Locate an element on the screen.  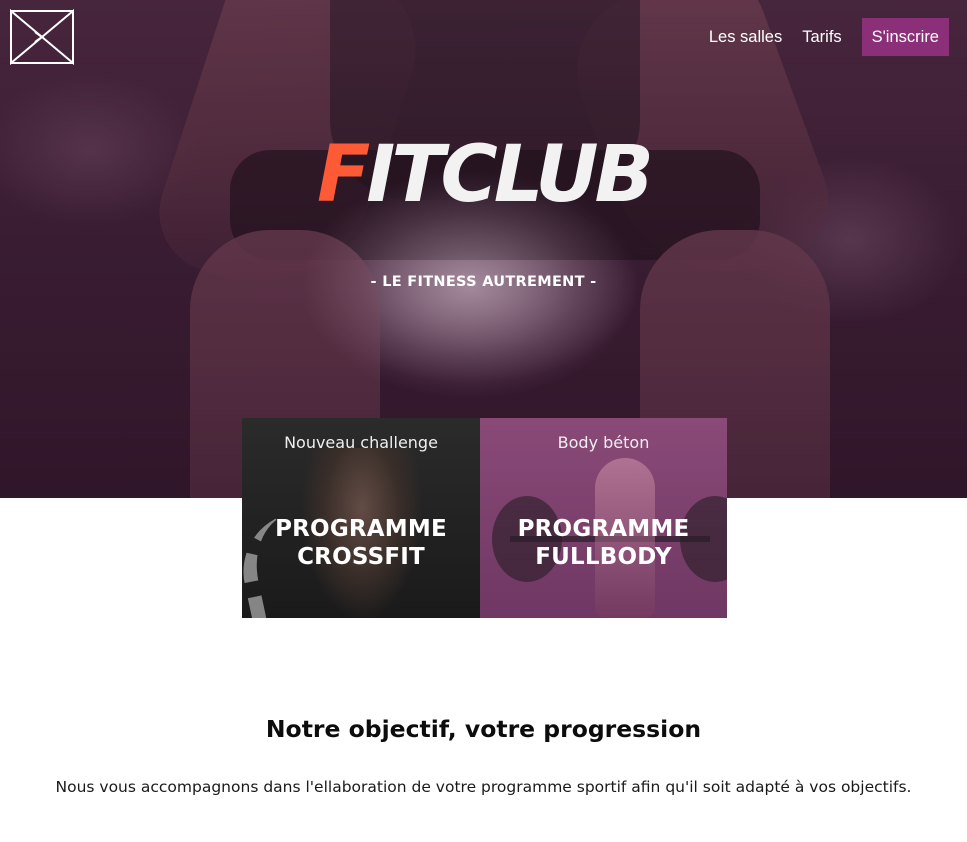
brand-title-rest: ITCLUB is located at coordinates (510, 175).